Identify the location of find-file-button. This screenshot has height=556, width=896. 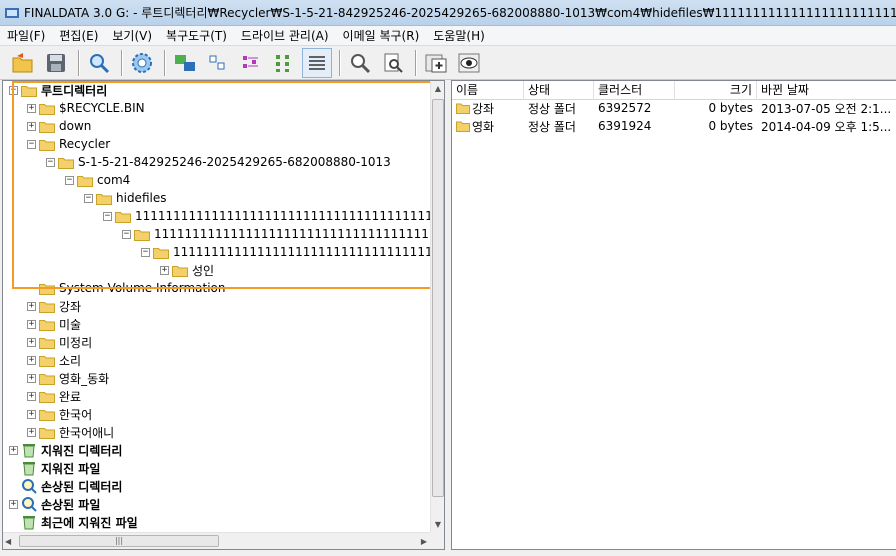
(393, 63).